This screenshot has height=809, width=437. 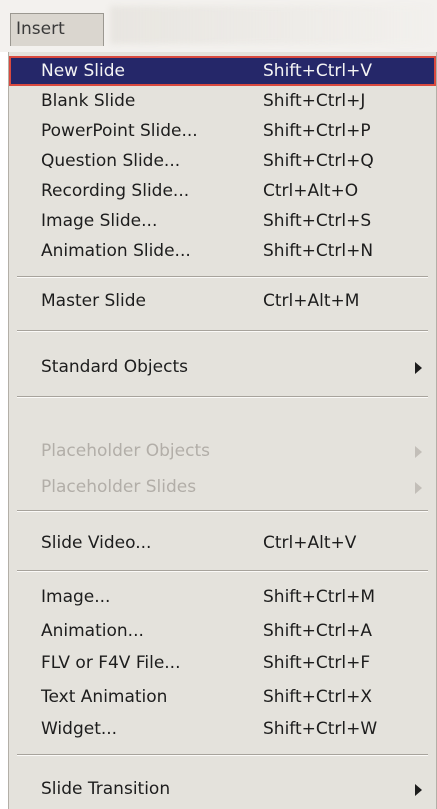 What do you see at coordinates (222, 631) in the screenshot?
I see `menu-item-animation: Animation... Shift+Ctrl+A` at bounding box center [222, 631].